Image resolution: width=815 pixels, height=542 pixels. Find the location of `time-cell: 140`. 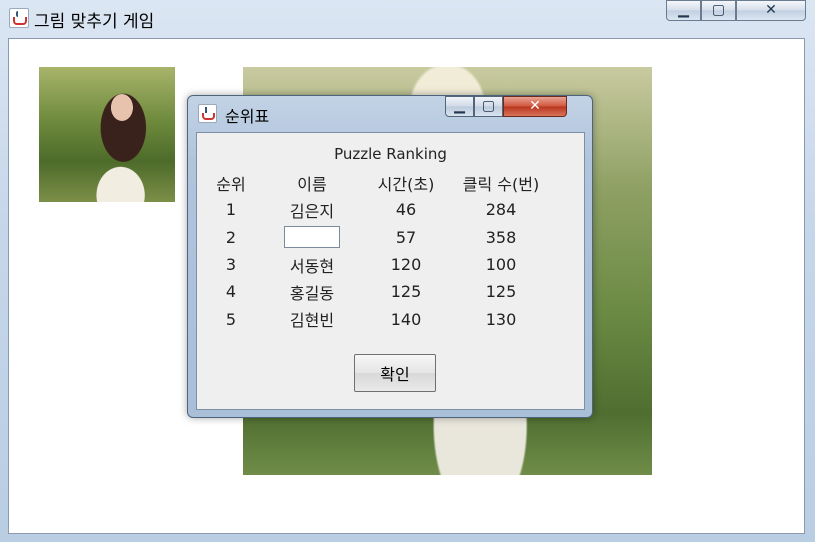

time-cell: 140 is located at coordinates (406, 319).